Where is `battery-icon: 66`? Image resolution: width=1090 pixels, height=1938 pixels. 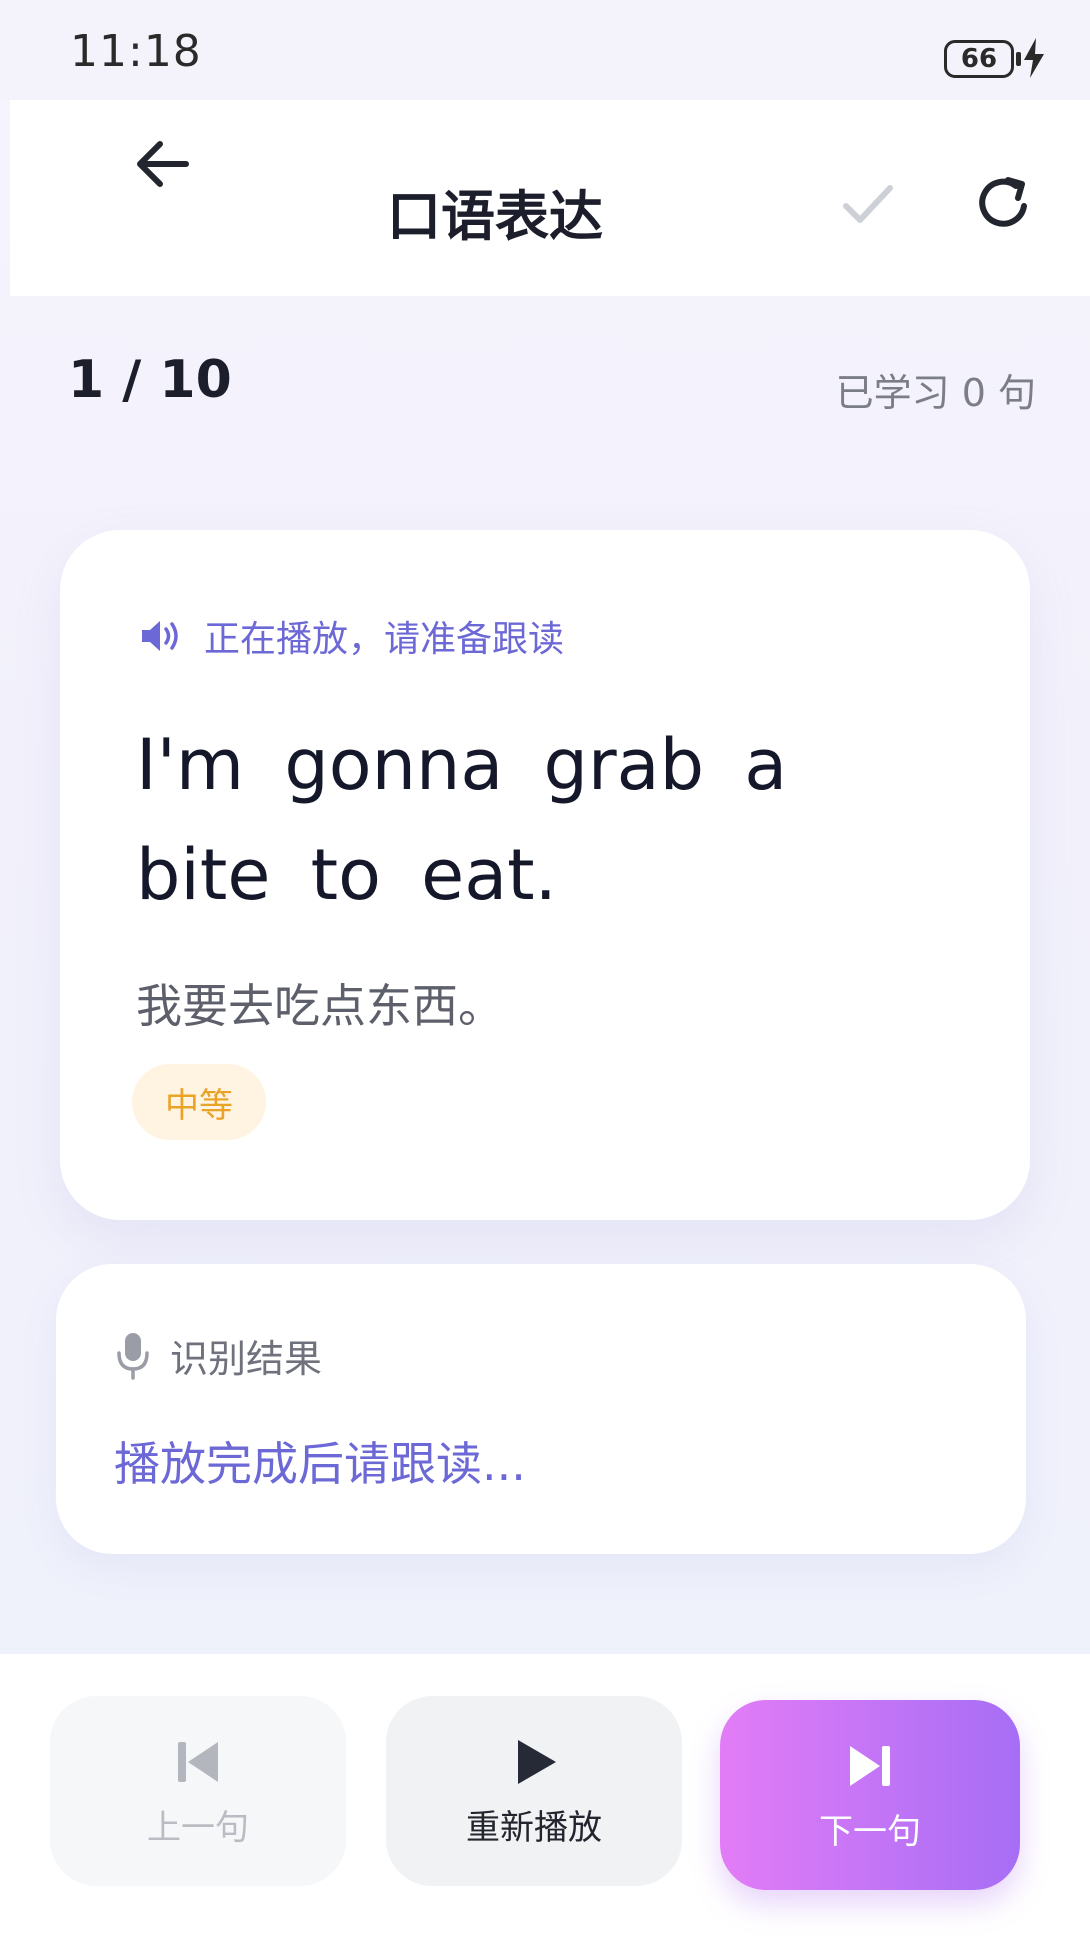 battery-icon: 66 is located at coordinates (979, 59).